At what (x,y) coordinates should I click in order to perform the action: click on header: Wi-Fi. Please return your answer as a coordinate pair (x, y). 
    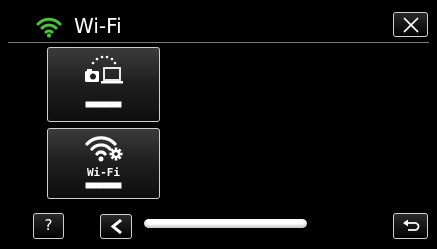
    Looking at the image, I should click on (220, 28).